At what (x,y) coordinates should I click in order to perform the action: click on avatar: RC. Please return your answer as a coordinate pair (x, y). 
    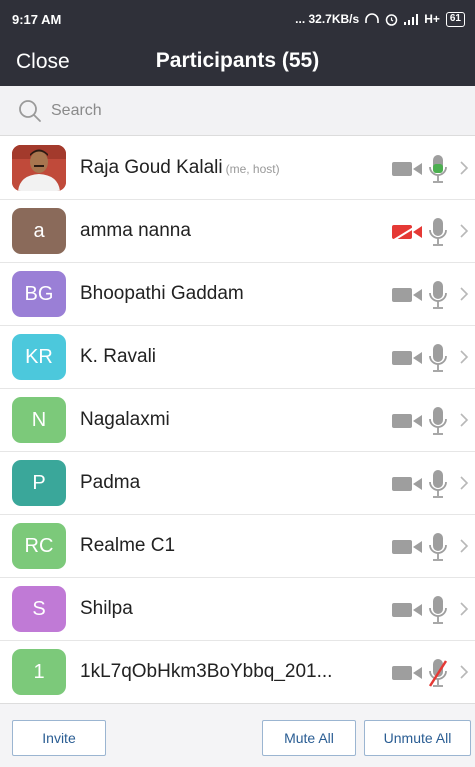
    Looking at the image, I should click on (39, 546).